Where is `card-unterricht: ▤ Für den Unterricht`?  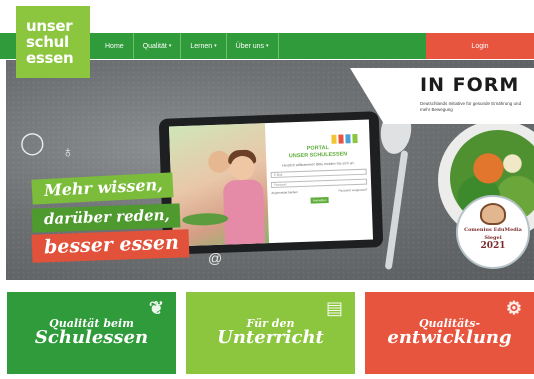
card-unterricht: ▤ Für den Unterricht is located at coordinates (270, 333).